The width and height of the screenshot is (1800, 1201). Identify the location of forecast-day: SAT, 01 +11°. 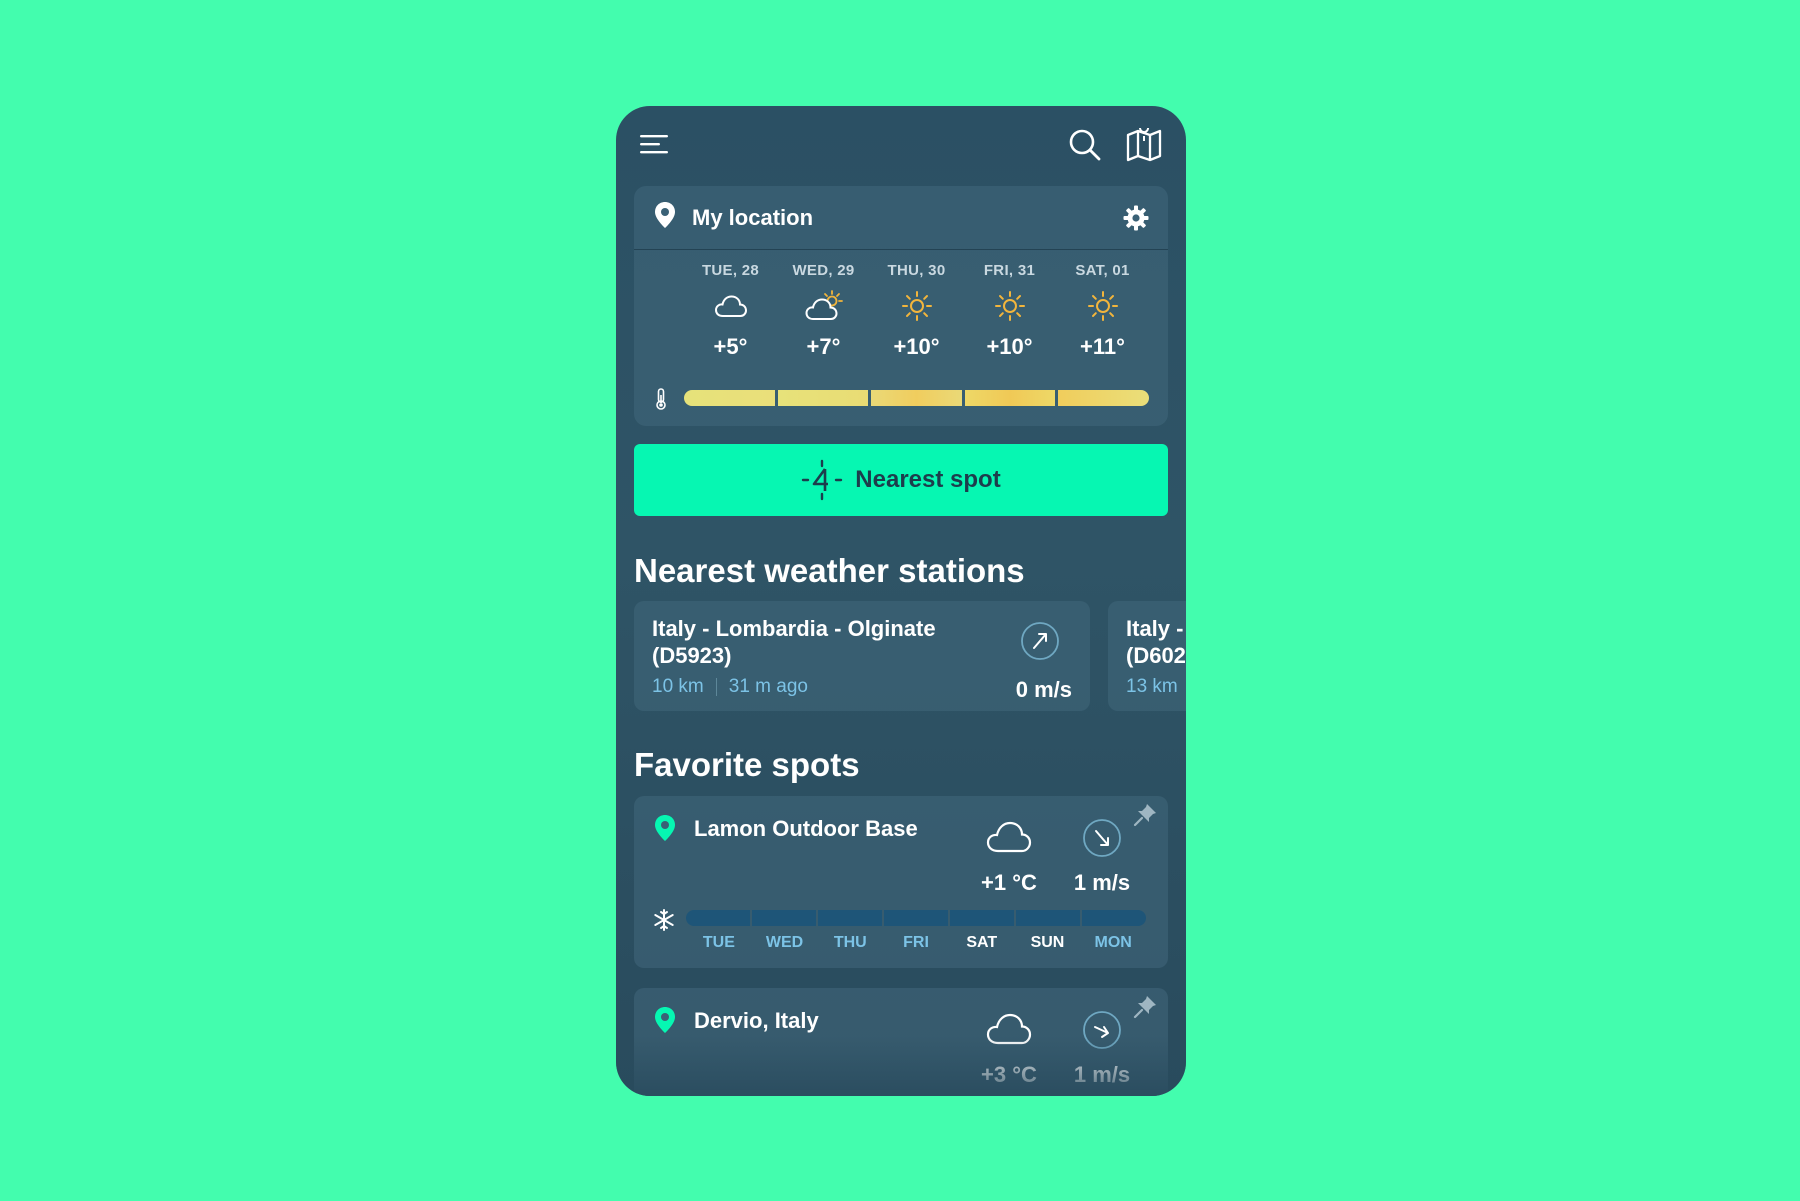
(1102, 311).